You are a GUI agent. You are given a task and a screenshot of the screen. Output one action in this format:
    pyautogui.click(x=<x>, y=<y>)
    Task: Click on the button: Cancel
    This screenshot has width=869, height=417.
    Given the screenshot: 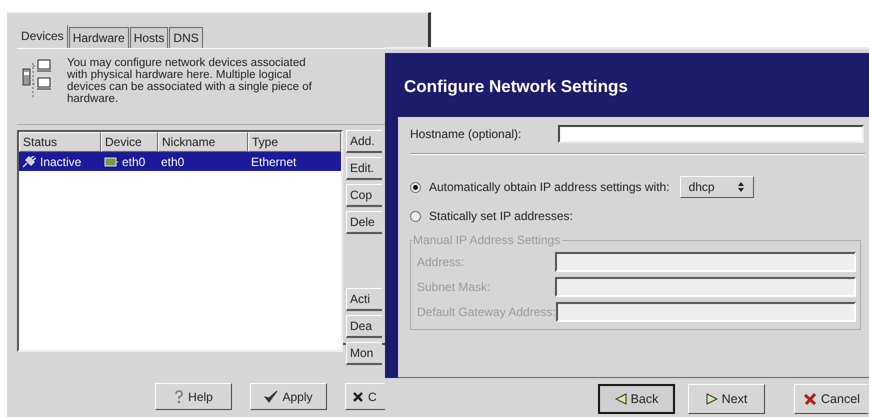 What is the action you would take?
    pyautogui.click(x=831, y=399)
    